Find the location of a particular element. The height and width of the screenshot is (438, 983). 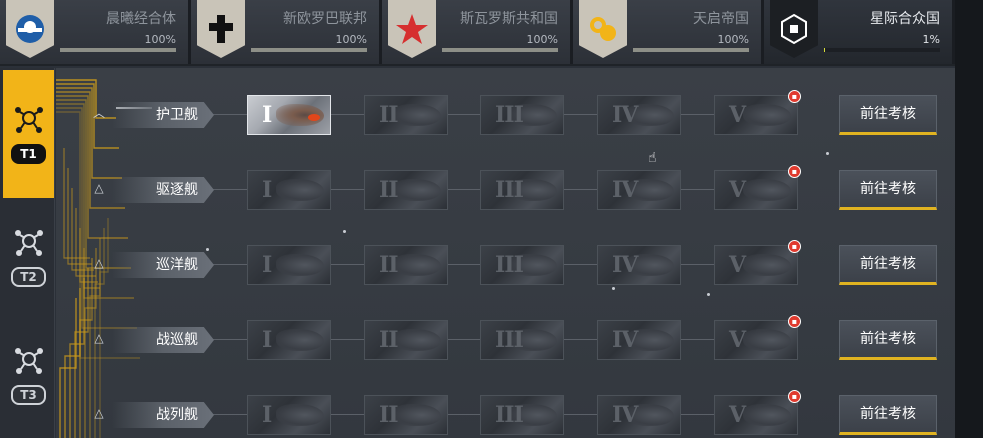

sunrise-emblem-icon is located at coordinates (30, 29).